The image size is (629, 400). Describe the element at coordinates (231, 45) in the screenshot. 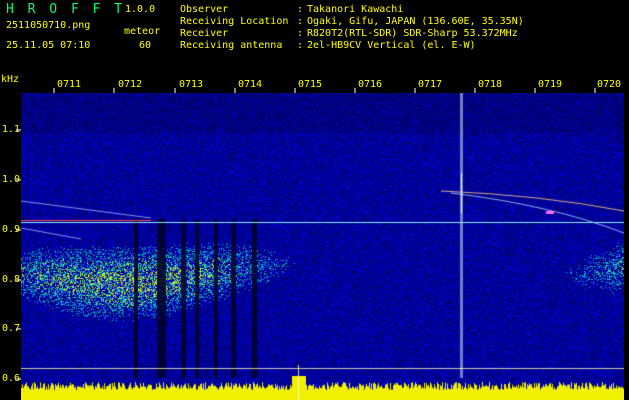

I see `info-label-antenna: Receiving antenna` at that location.